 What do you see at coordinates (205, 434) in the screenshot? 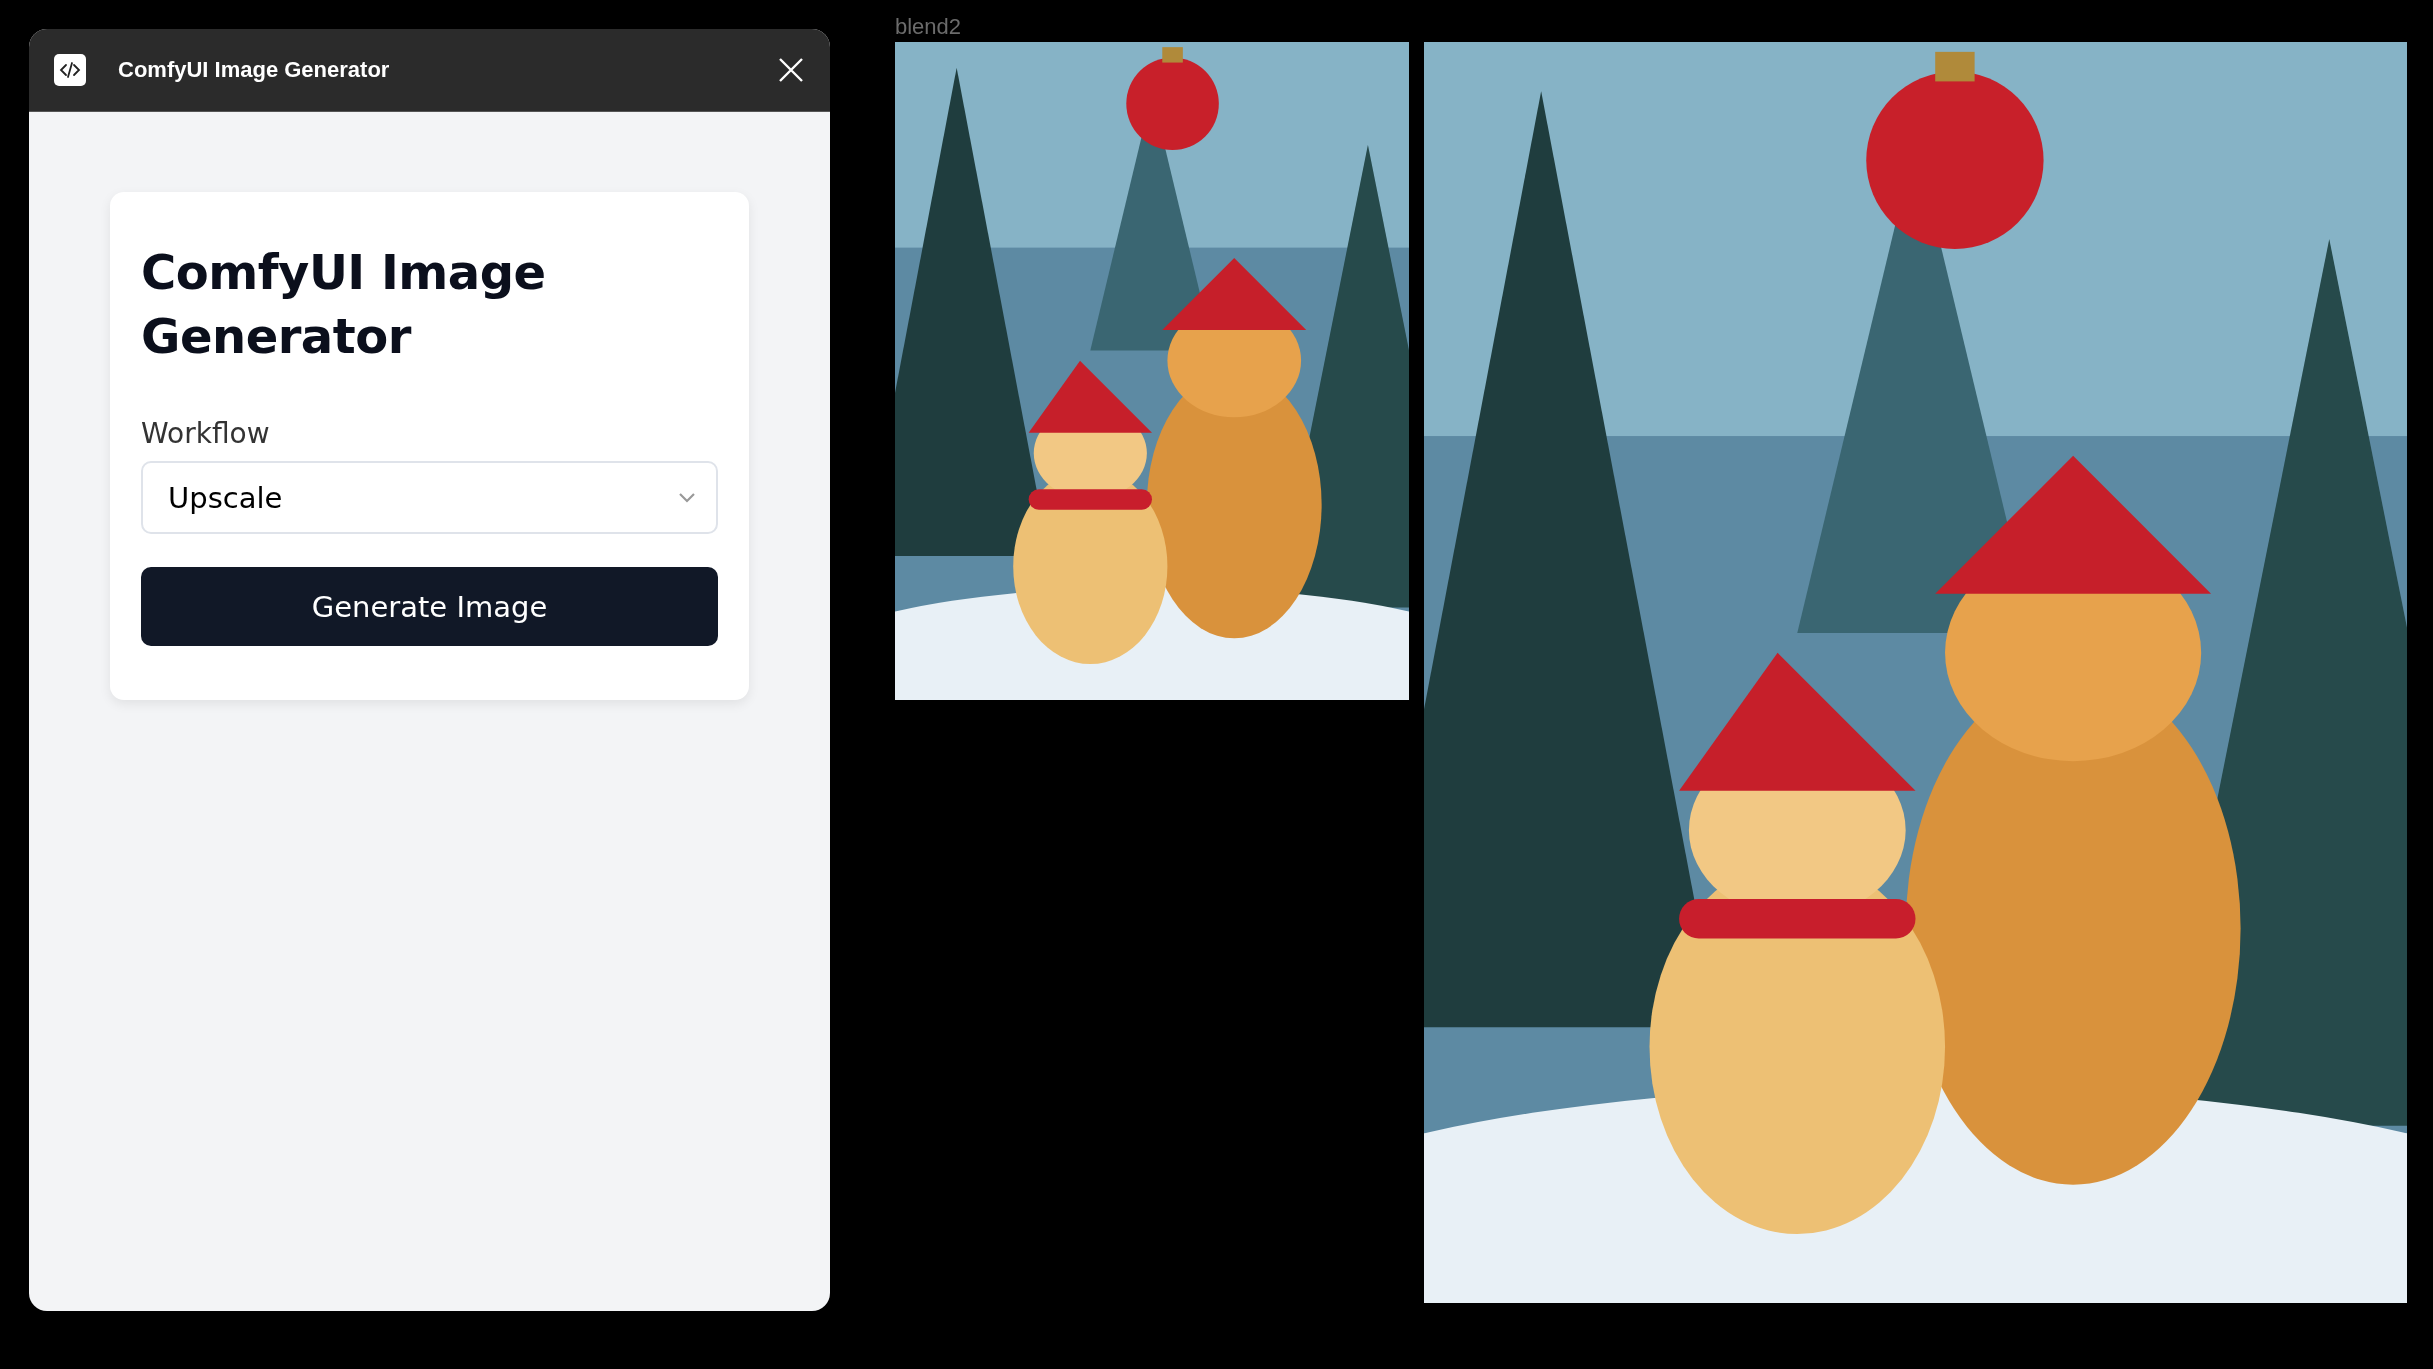
I see `workflow-label: Workflow` at bounding box center [205, 434].